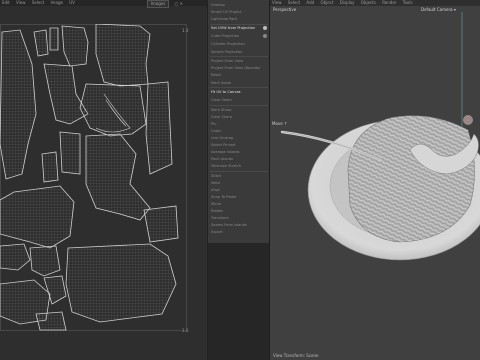 The width and height of the screenshot is (480, 360). Describe the element at coordinates (239, 183) in the screenshot. I see `menu-item-weld: Weld` at that location.